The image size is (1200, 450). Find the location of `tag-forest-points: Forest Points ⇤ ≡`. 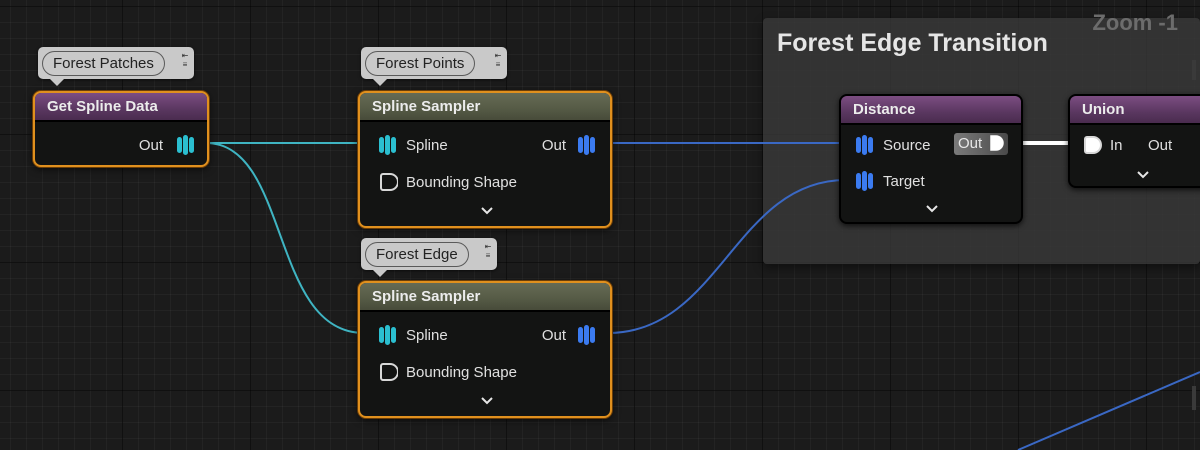

tag-forest-points: Forest Points ⇤ ≡ is located at coordinates (434, 66).